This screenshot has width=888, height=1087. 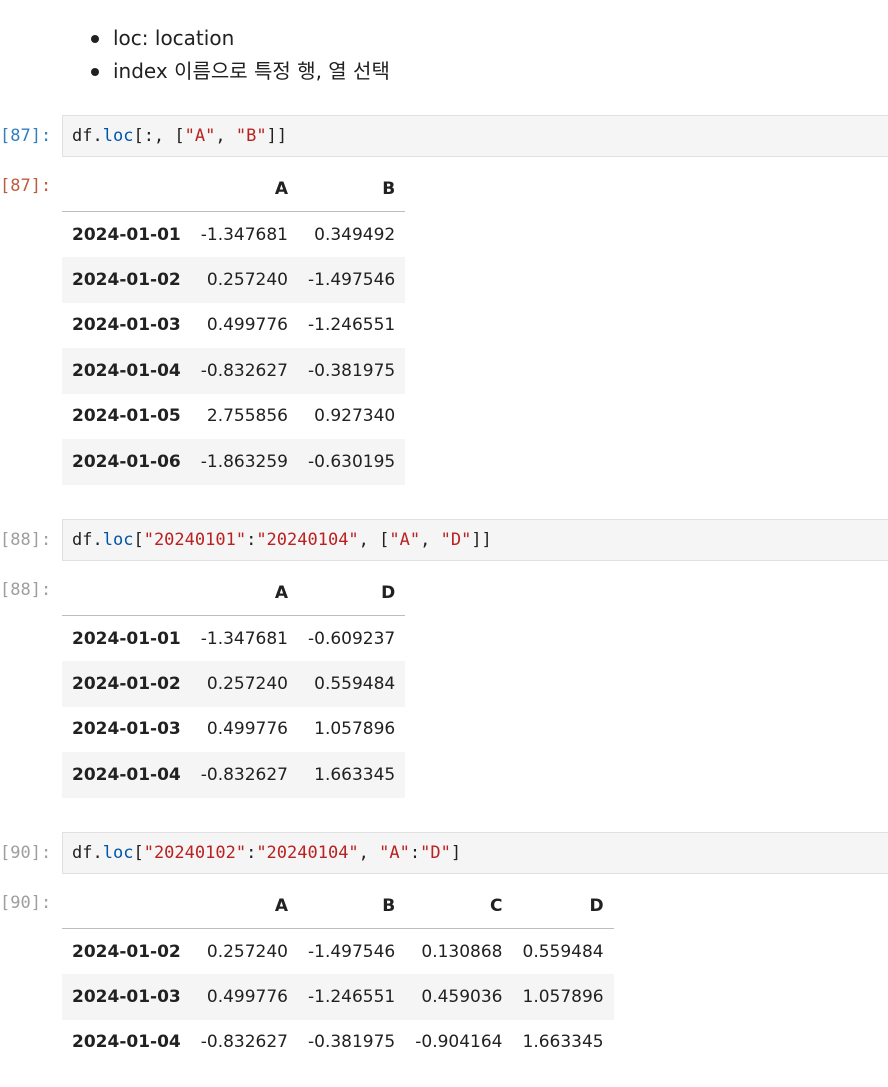 I want to click on row-index: 2024-01-06, so click(x=126, y=461).